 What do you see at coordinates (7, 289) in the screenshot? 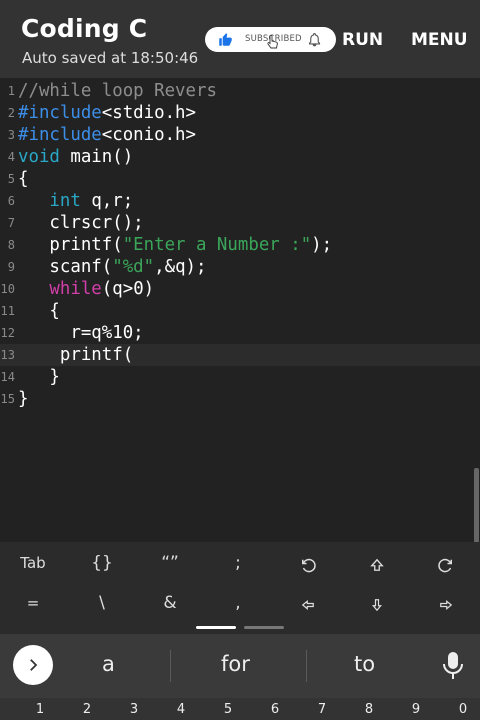
I see `line-number: 10` at bounding box center [7, 289].